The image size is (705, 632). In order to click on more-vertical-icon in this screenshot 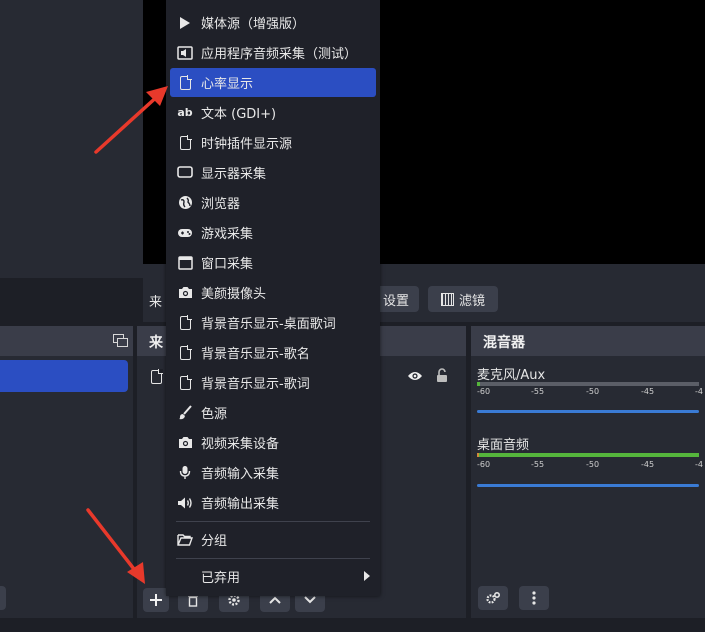, I will do `click(534, 598)`.